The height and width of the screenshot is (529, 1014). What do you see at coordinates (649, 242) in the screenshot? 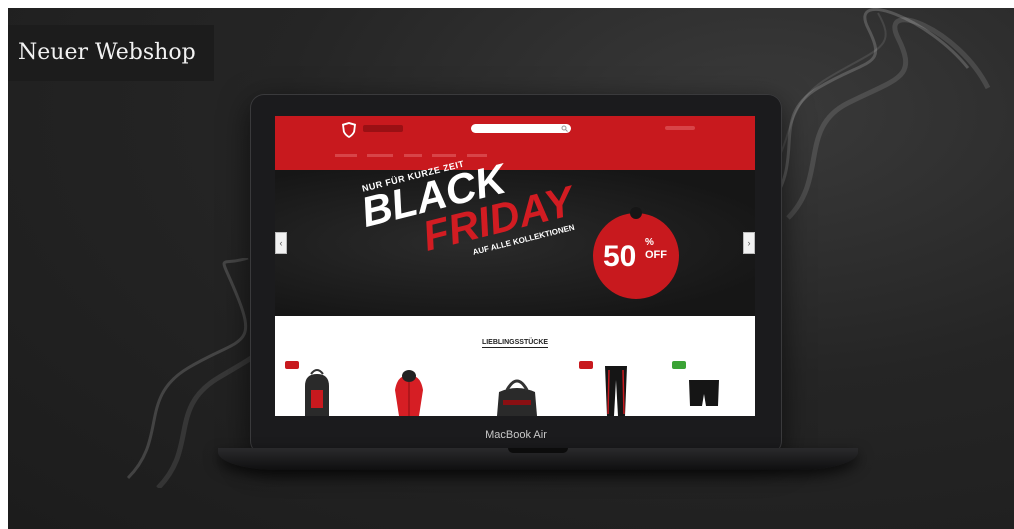
I see `discount-percent: %` at bounding box center [649, 242].